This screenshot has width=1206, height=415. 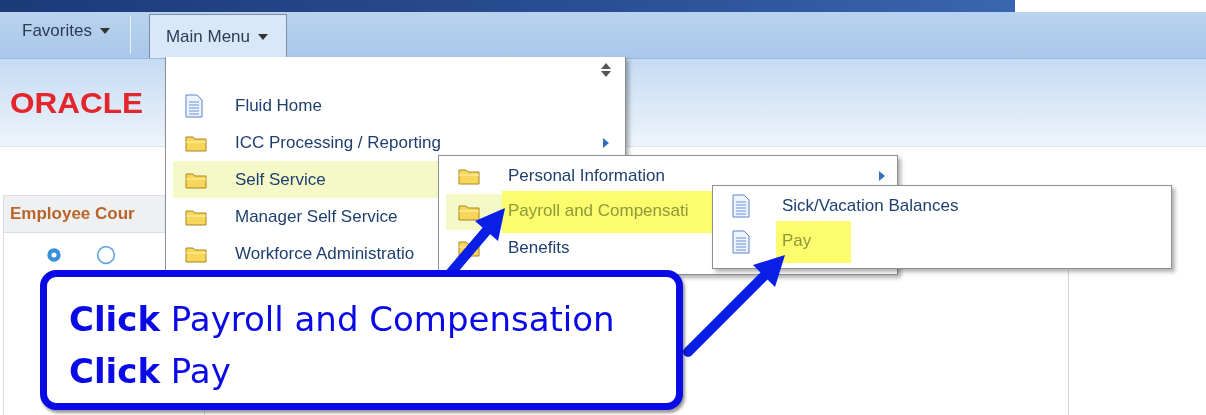 What do you see at coordinates (586, 176) in the screenshot?
I see `menu-item-label: Personal Information` at bounding box center [586, 176].